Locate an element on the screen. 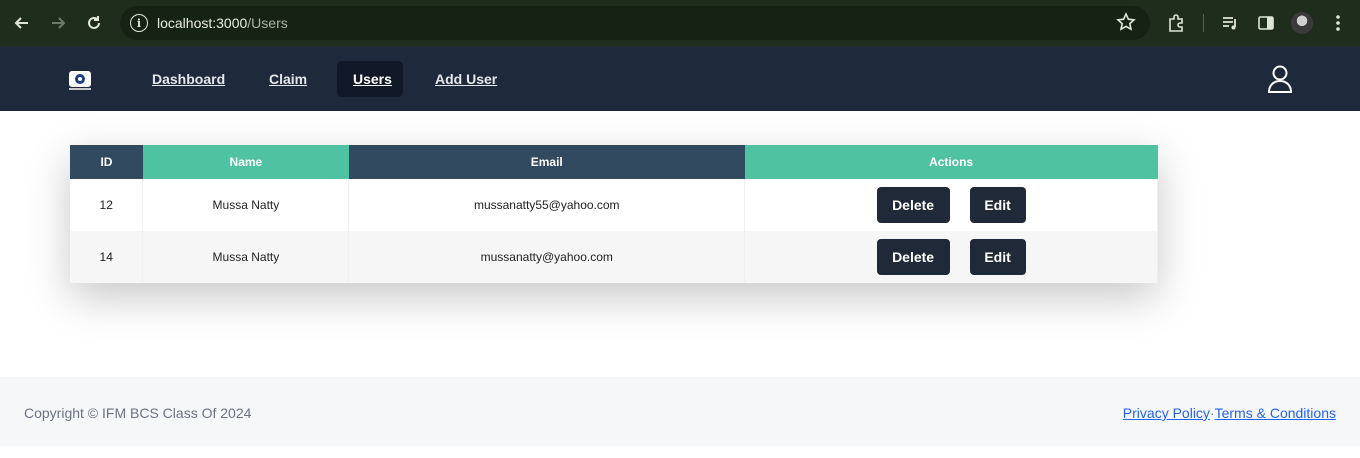 Image resolution: width=1360 pixels, height=458 pixels. table-header-row: ID Name Email Actions is located at coordinates (614, 162).